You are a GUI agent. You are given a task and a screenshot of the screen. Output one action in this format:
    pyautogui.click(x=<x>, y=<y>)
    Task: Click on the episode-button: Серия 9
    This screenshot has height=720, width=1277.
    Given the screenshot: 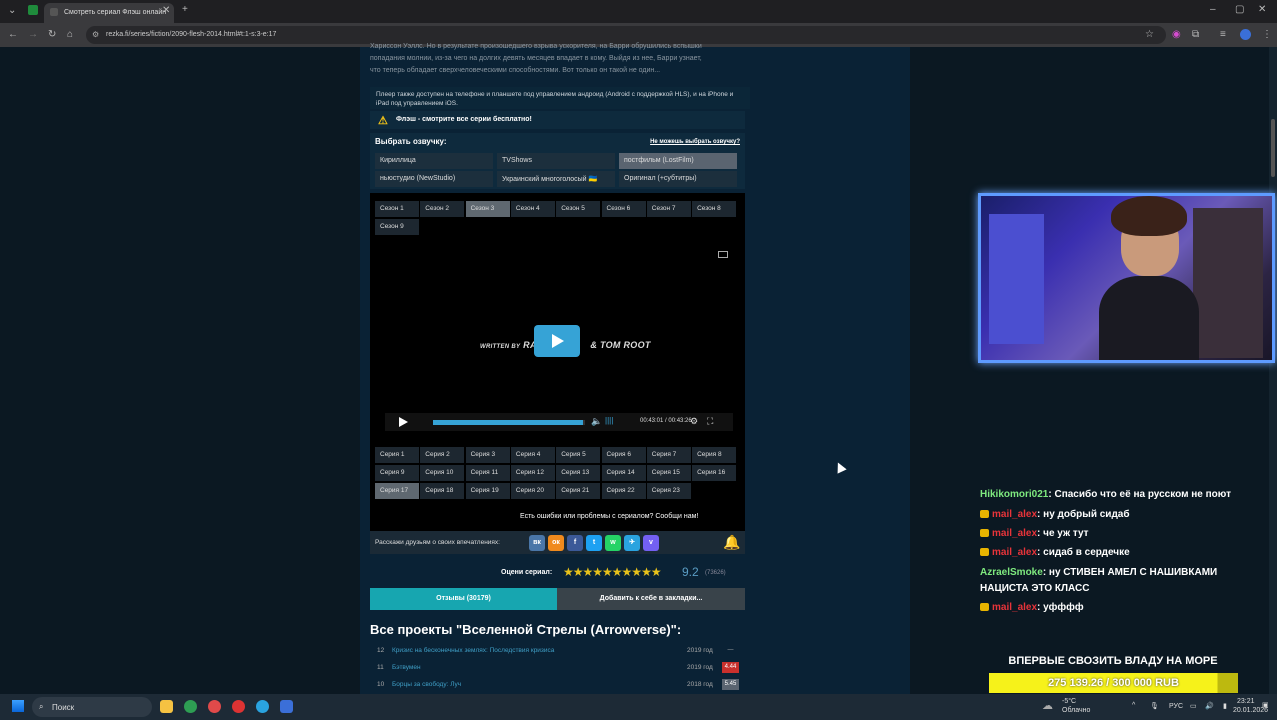 What is the action you would take?
    pyautogui.click(x=397, y=473)
    